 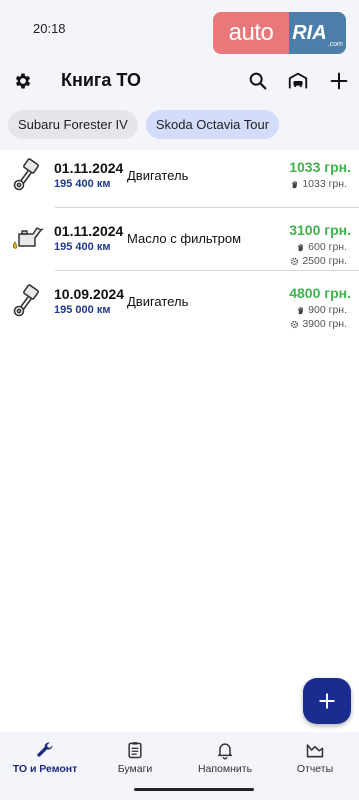 What do you see at coordinates (135, 750) in the screenshot?
I see `clipboard-icon` at bounding box center [135, 750].